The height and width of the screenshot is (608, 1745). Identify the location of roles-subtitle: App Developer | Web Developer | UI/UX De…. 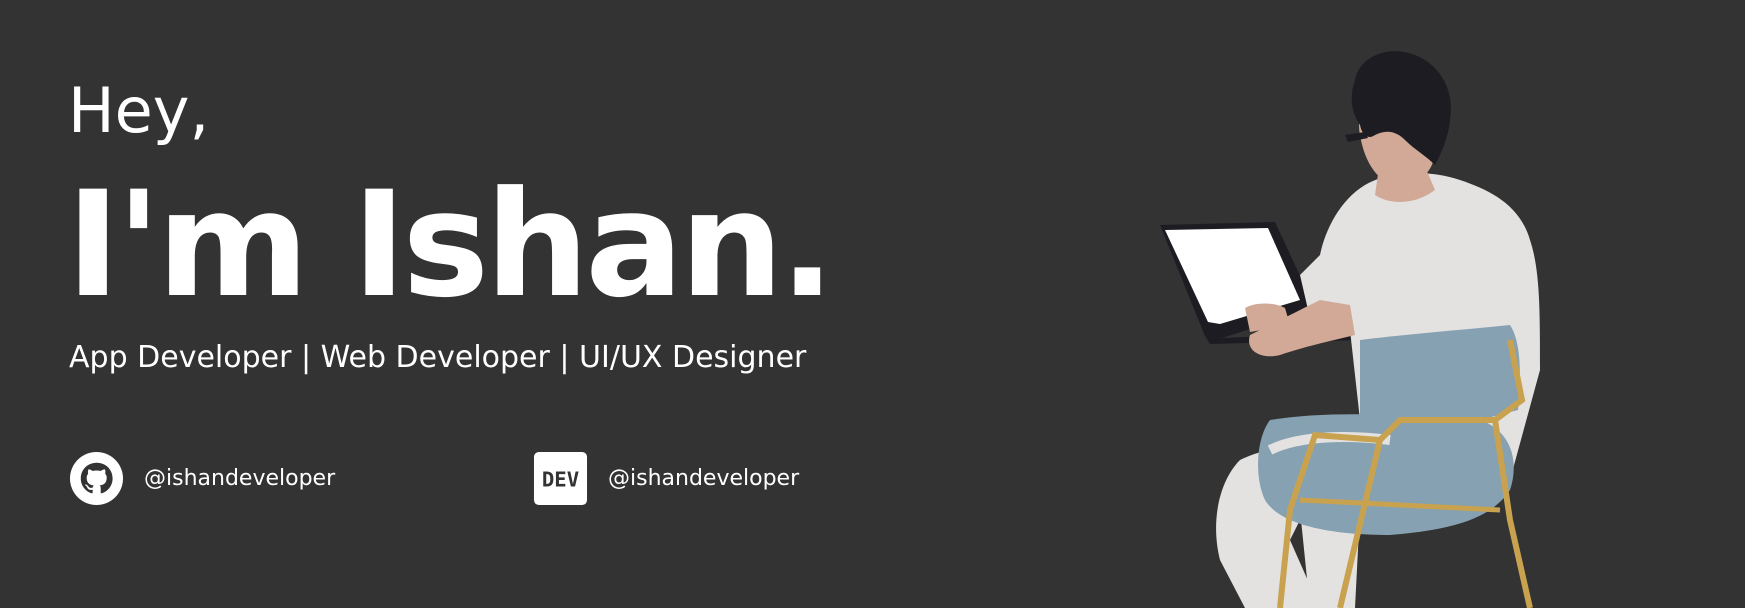
(438, 357).